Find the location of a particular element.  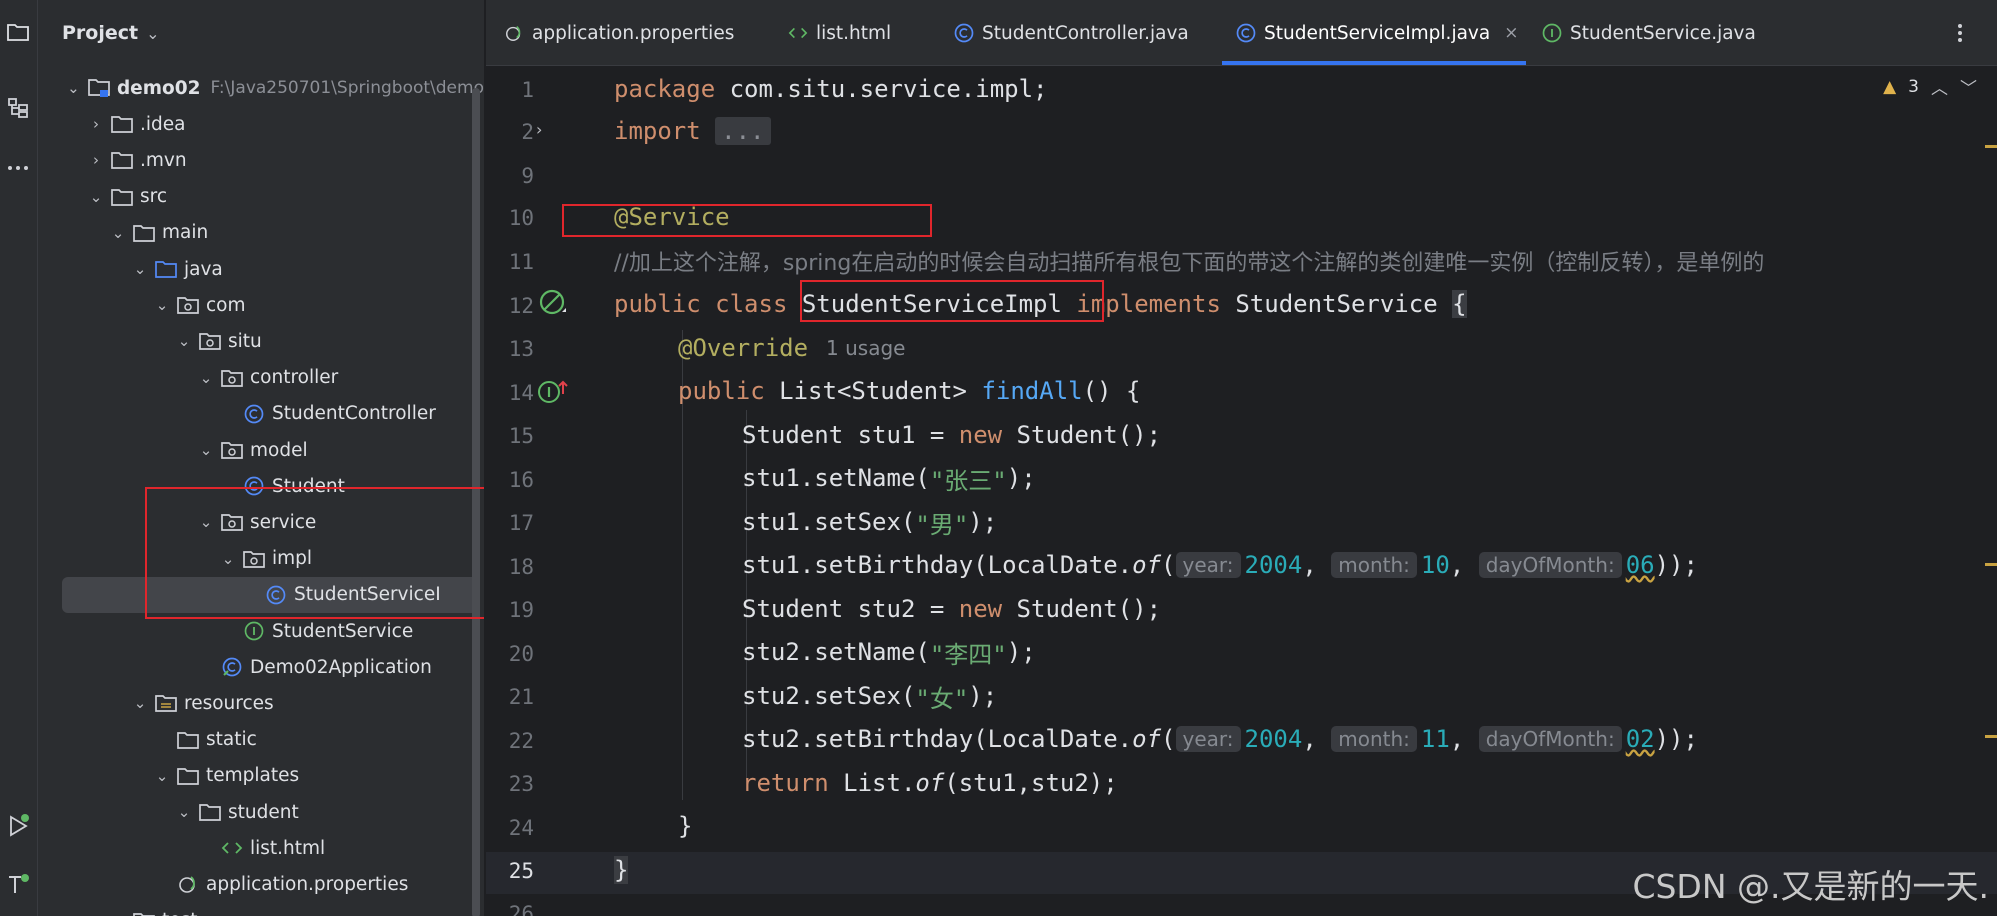

code-line-10: @Service is located at coordinates (672, 217).